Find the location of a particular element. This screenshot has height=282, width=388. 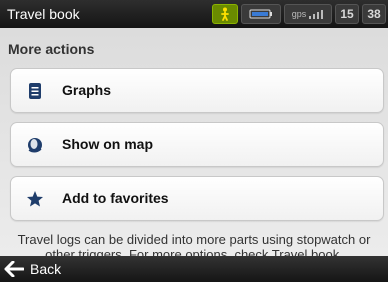

back-button: Back is located at coordinates (32, 269).